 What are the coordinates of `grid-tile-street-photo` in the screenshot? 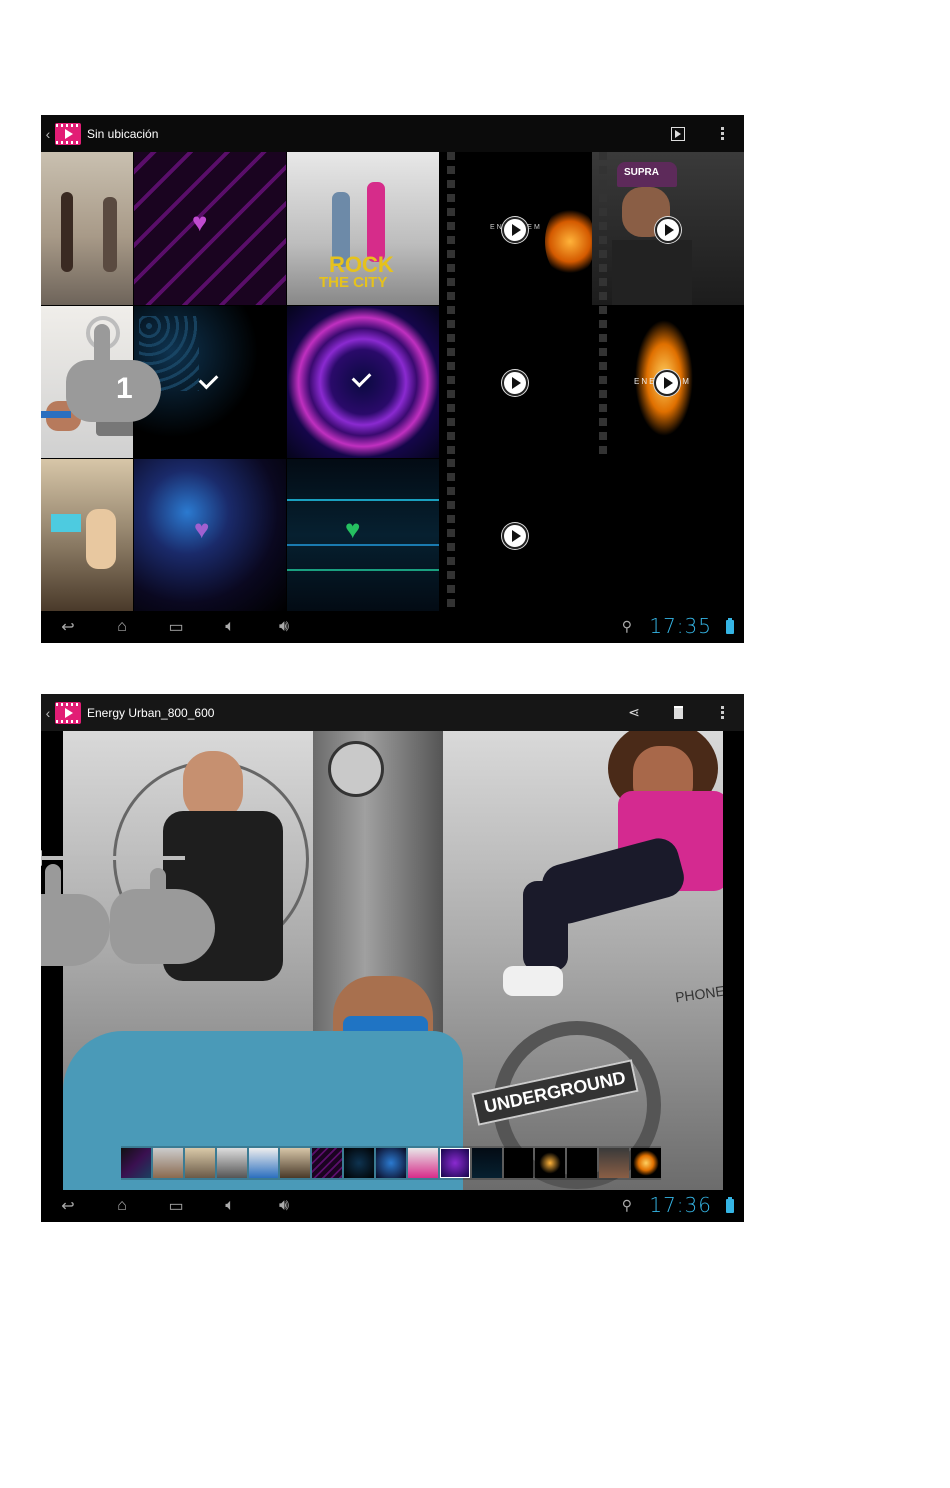 It's located at (87, 228).